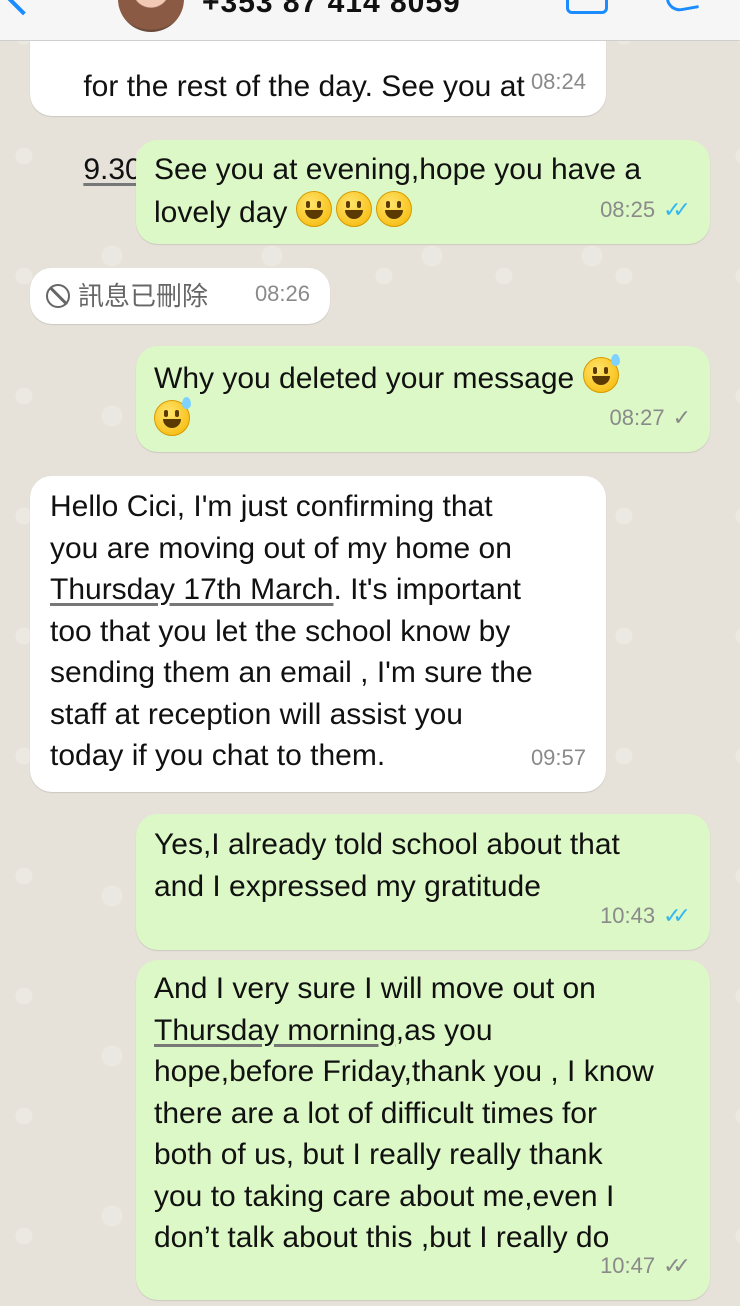 Image resolution: width=740 pixels, height=1306 pixels. I want to click on message-meta: 10:47 ✓✓, so click(645, 1266).